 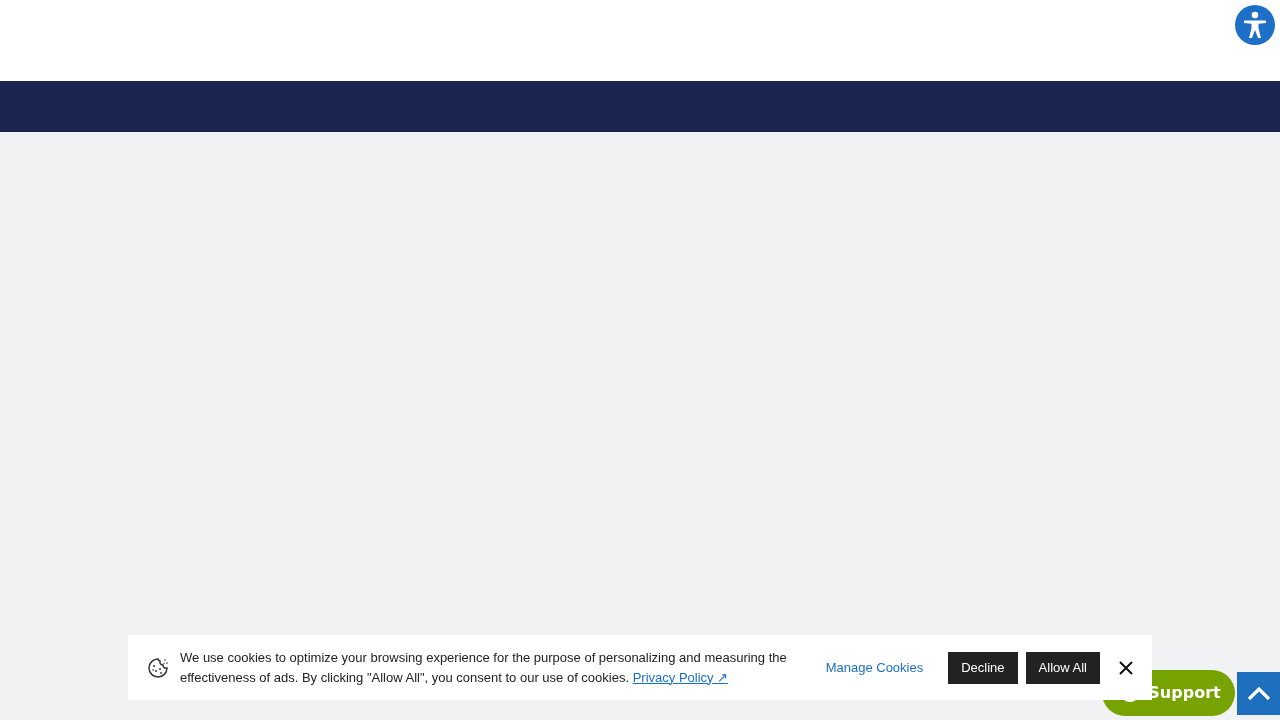 I want to click on accessibility-person-icon, so click(x=1255, y=25).